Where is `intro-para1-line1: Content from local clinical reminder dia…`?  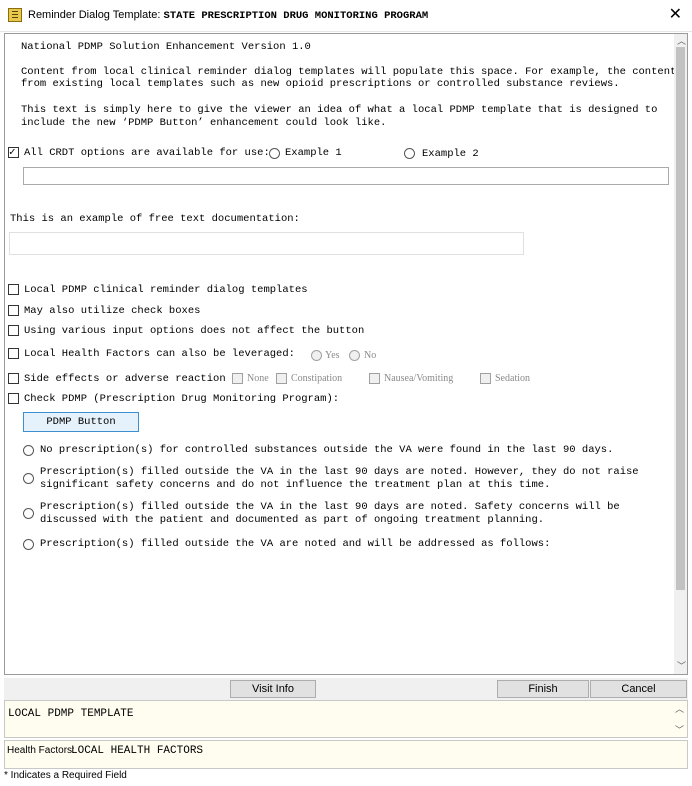 intro-para1-line1: Content from local clinical reminder dia… is located at coordinates (349, 72).